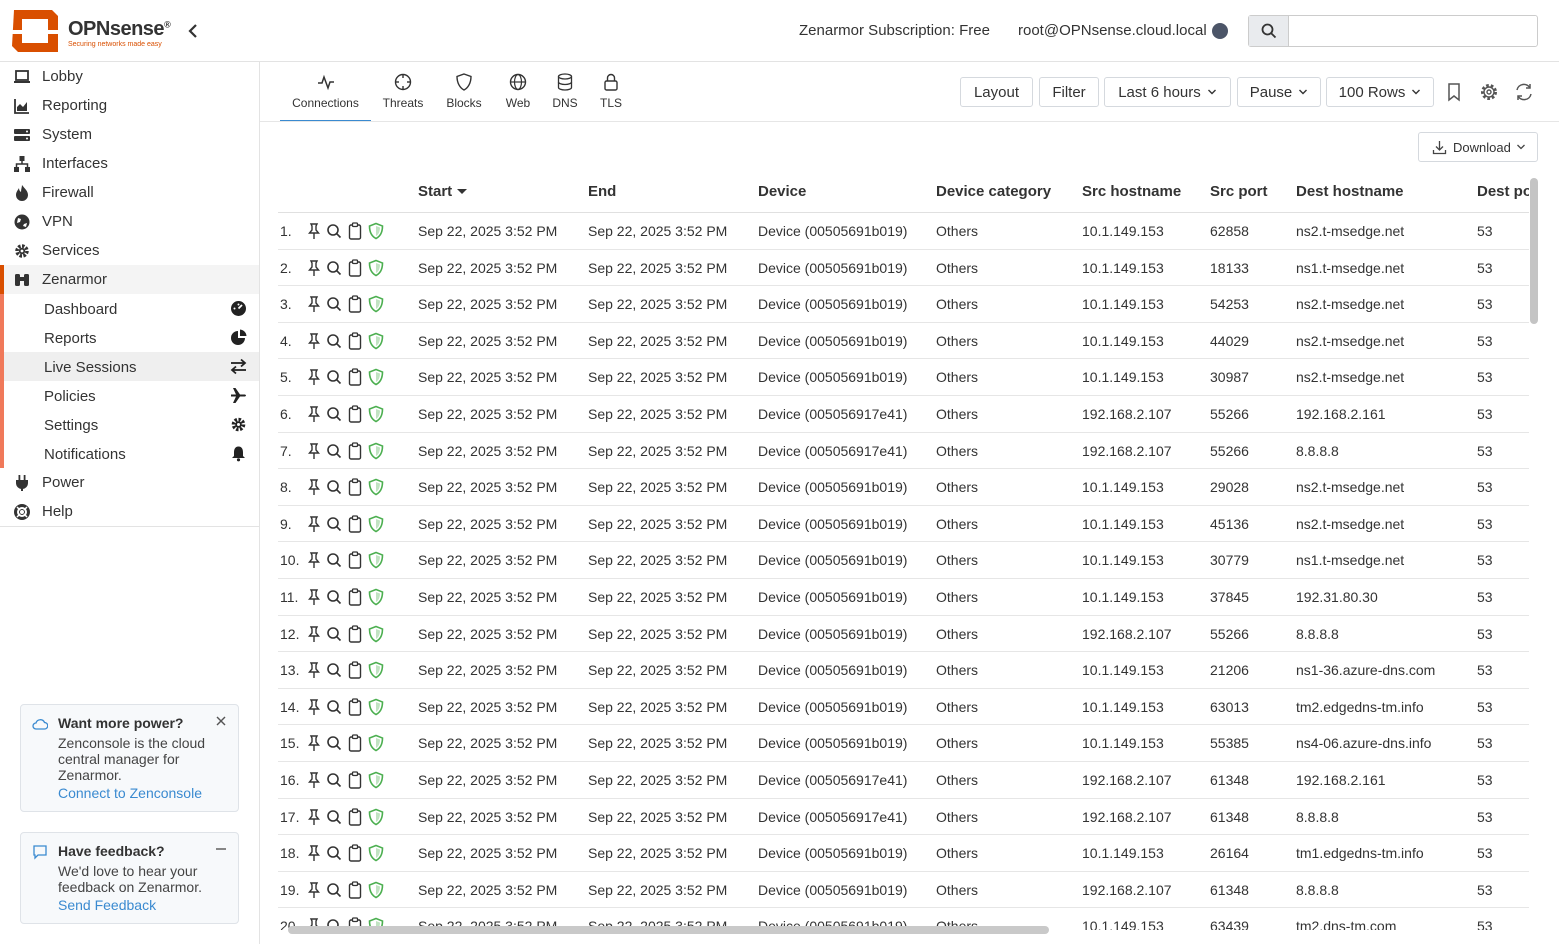  What do you see at coordinates (131, 308) in the screenshot?
I see `sidebar-subitem-dashboard: Dashboard` at bounding box center [131, 308].